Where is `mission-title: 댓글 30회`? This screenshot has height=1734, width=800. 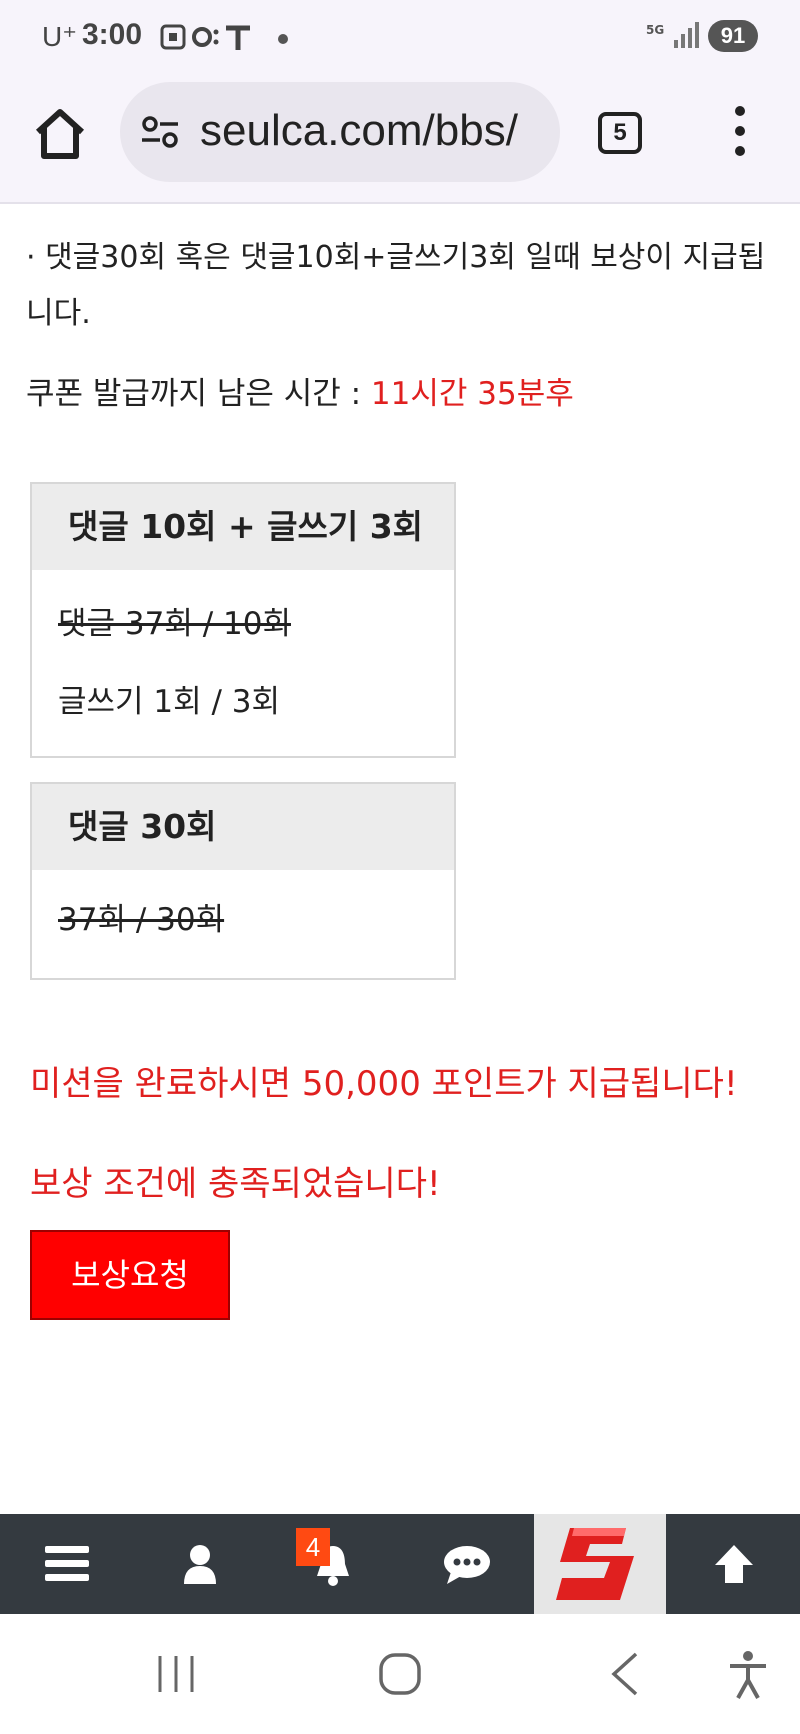
mission-title: 댓글 30회 is located at coordinates (243, 827).